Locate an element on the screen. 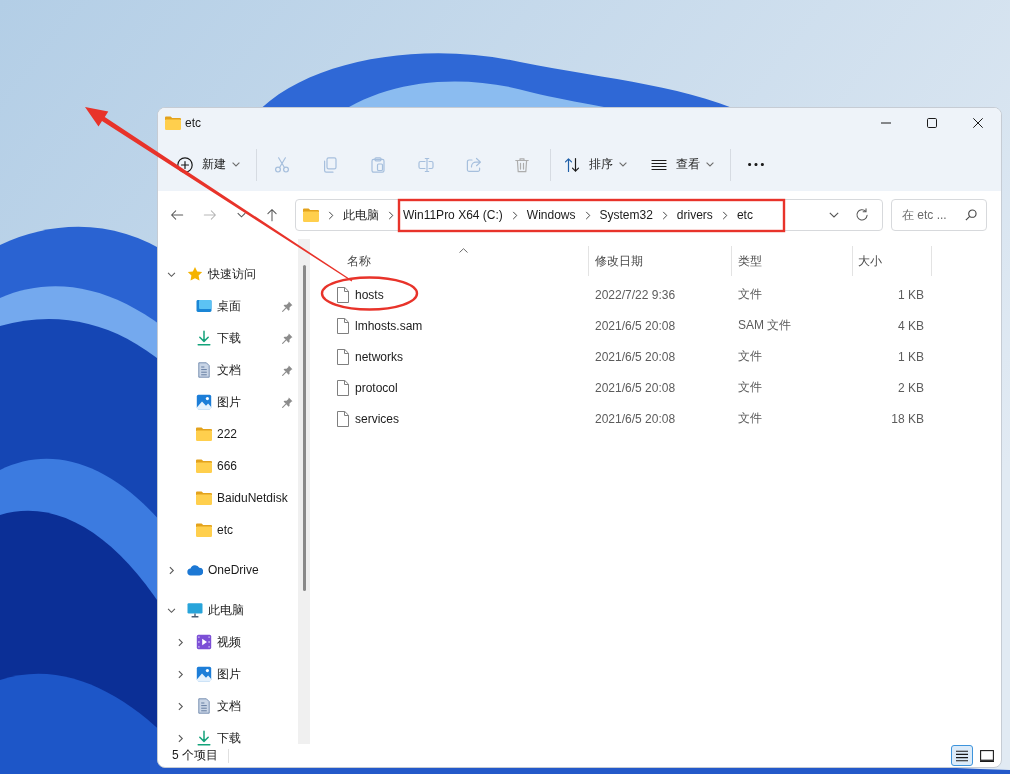 The width and height of the screenshot is (1010, 774). details-view-button is located at coordinates (962, 755).